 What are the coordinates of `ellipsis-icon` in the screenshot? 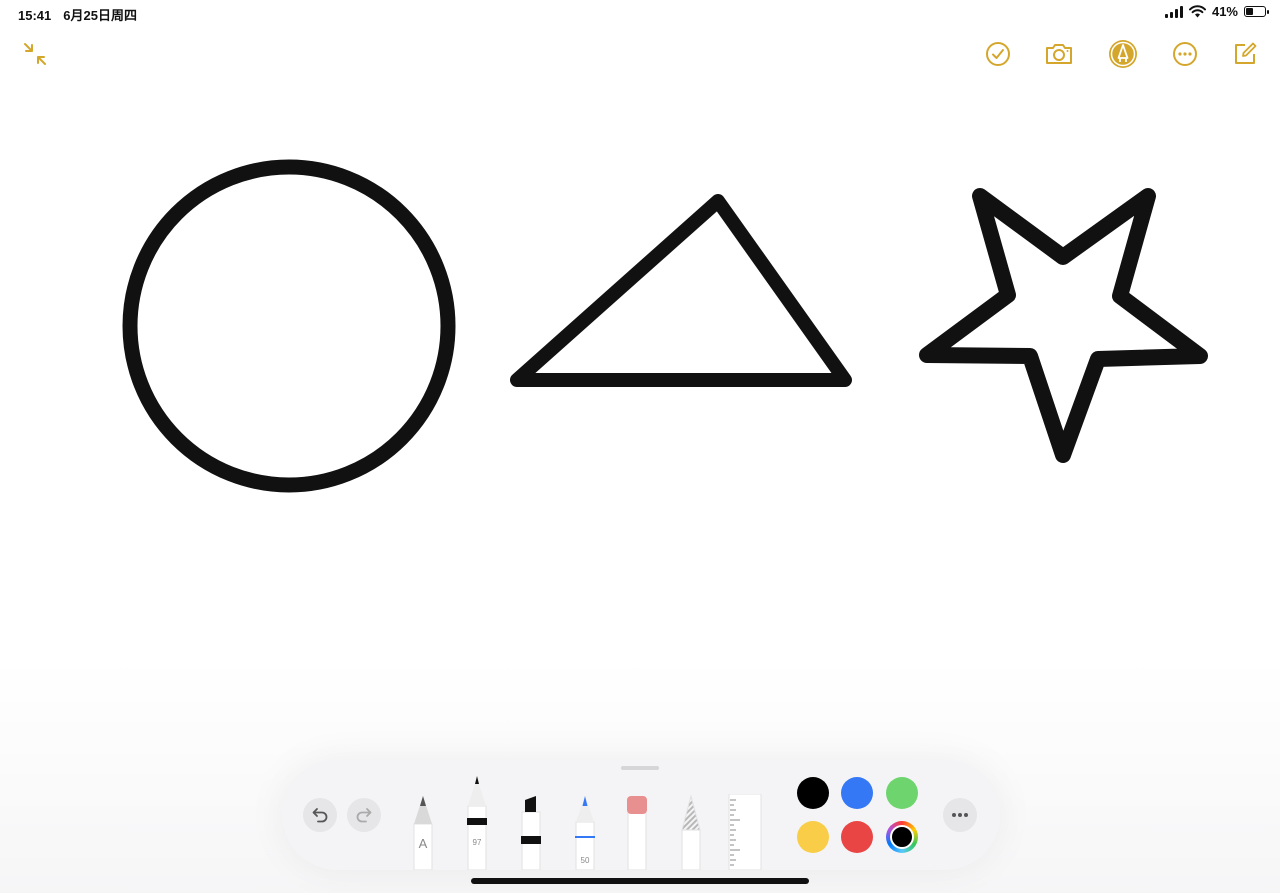 It's located at (960, 815).